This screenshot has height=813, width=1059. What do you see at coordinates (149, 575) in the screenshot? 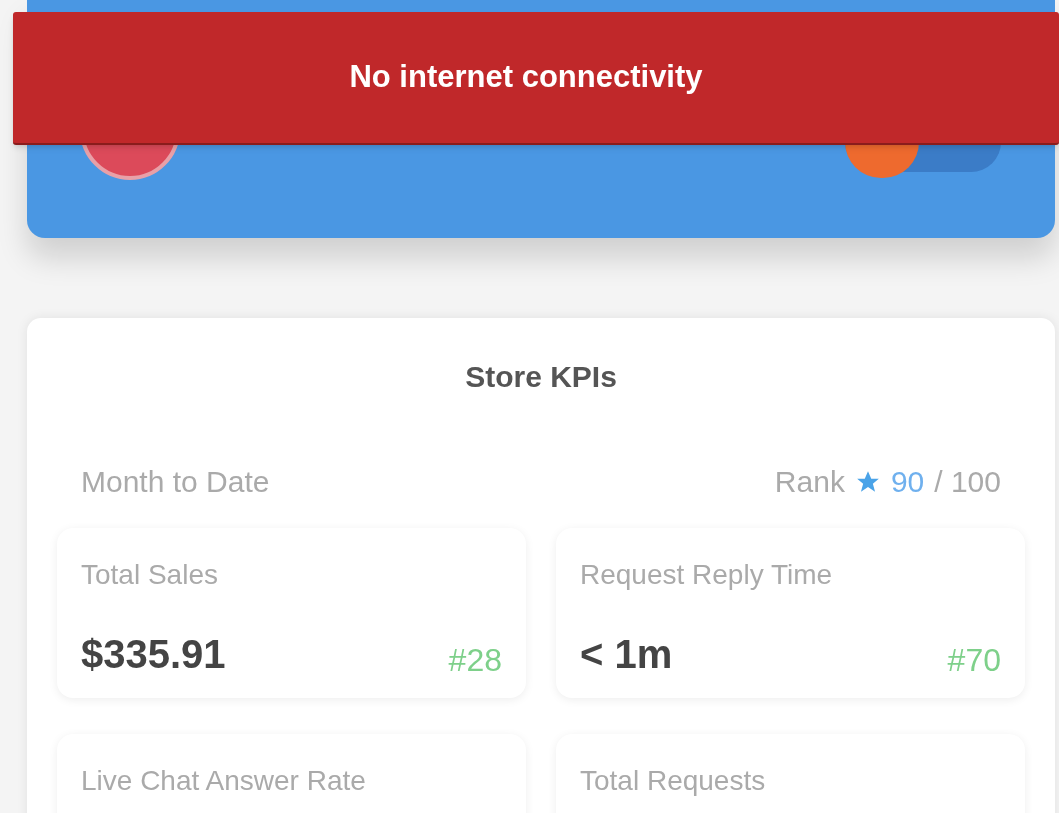
I see `tile-label: Total Sales` at bounding box center [149, 575].